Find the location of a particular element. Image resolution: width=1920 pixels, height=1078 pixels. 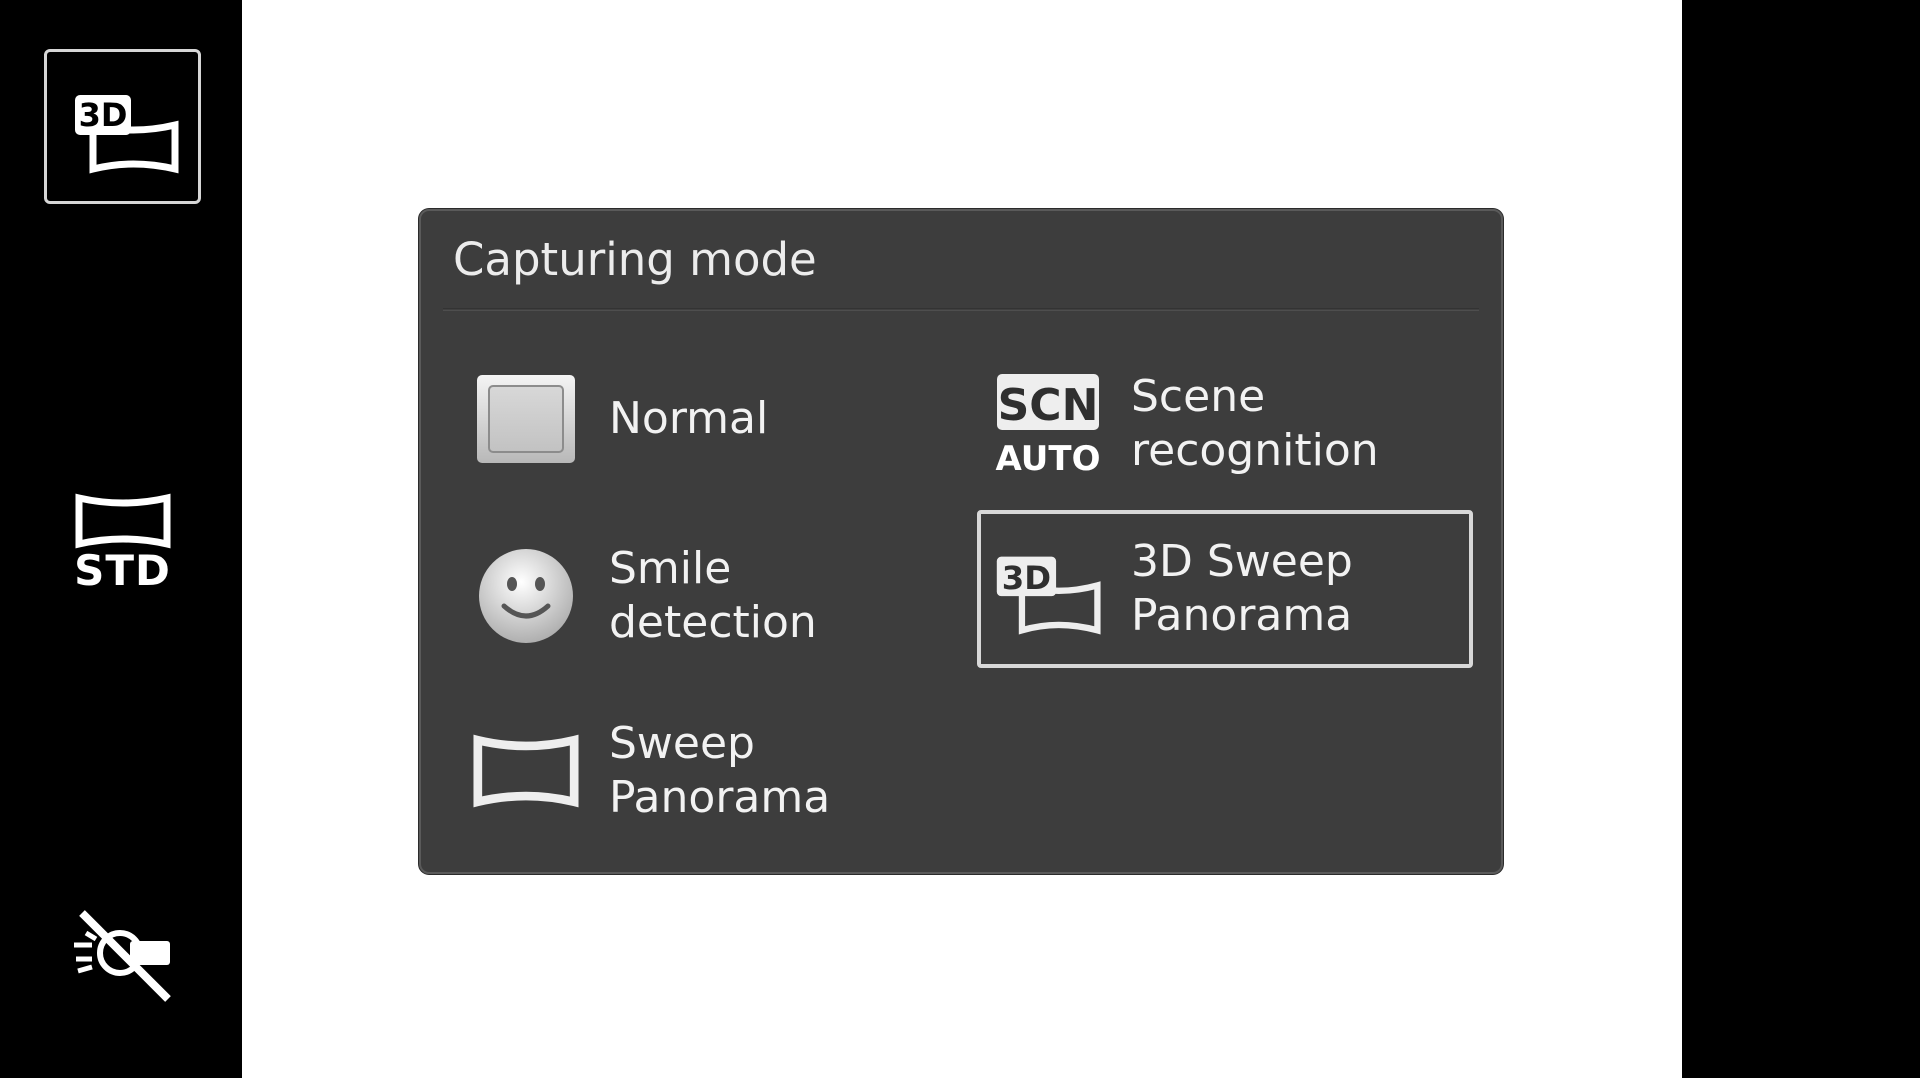

panorama-std-icon is located at coordinates (122, 521).